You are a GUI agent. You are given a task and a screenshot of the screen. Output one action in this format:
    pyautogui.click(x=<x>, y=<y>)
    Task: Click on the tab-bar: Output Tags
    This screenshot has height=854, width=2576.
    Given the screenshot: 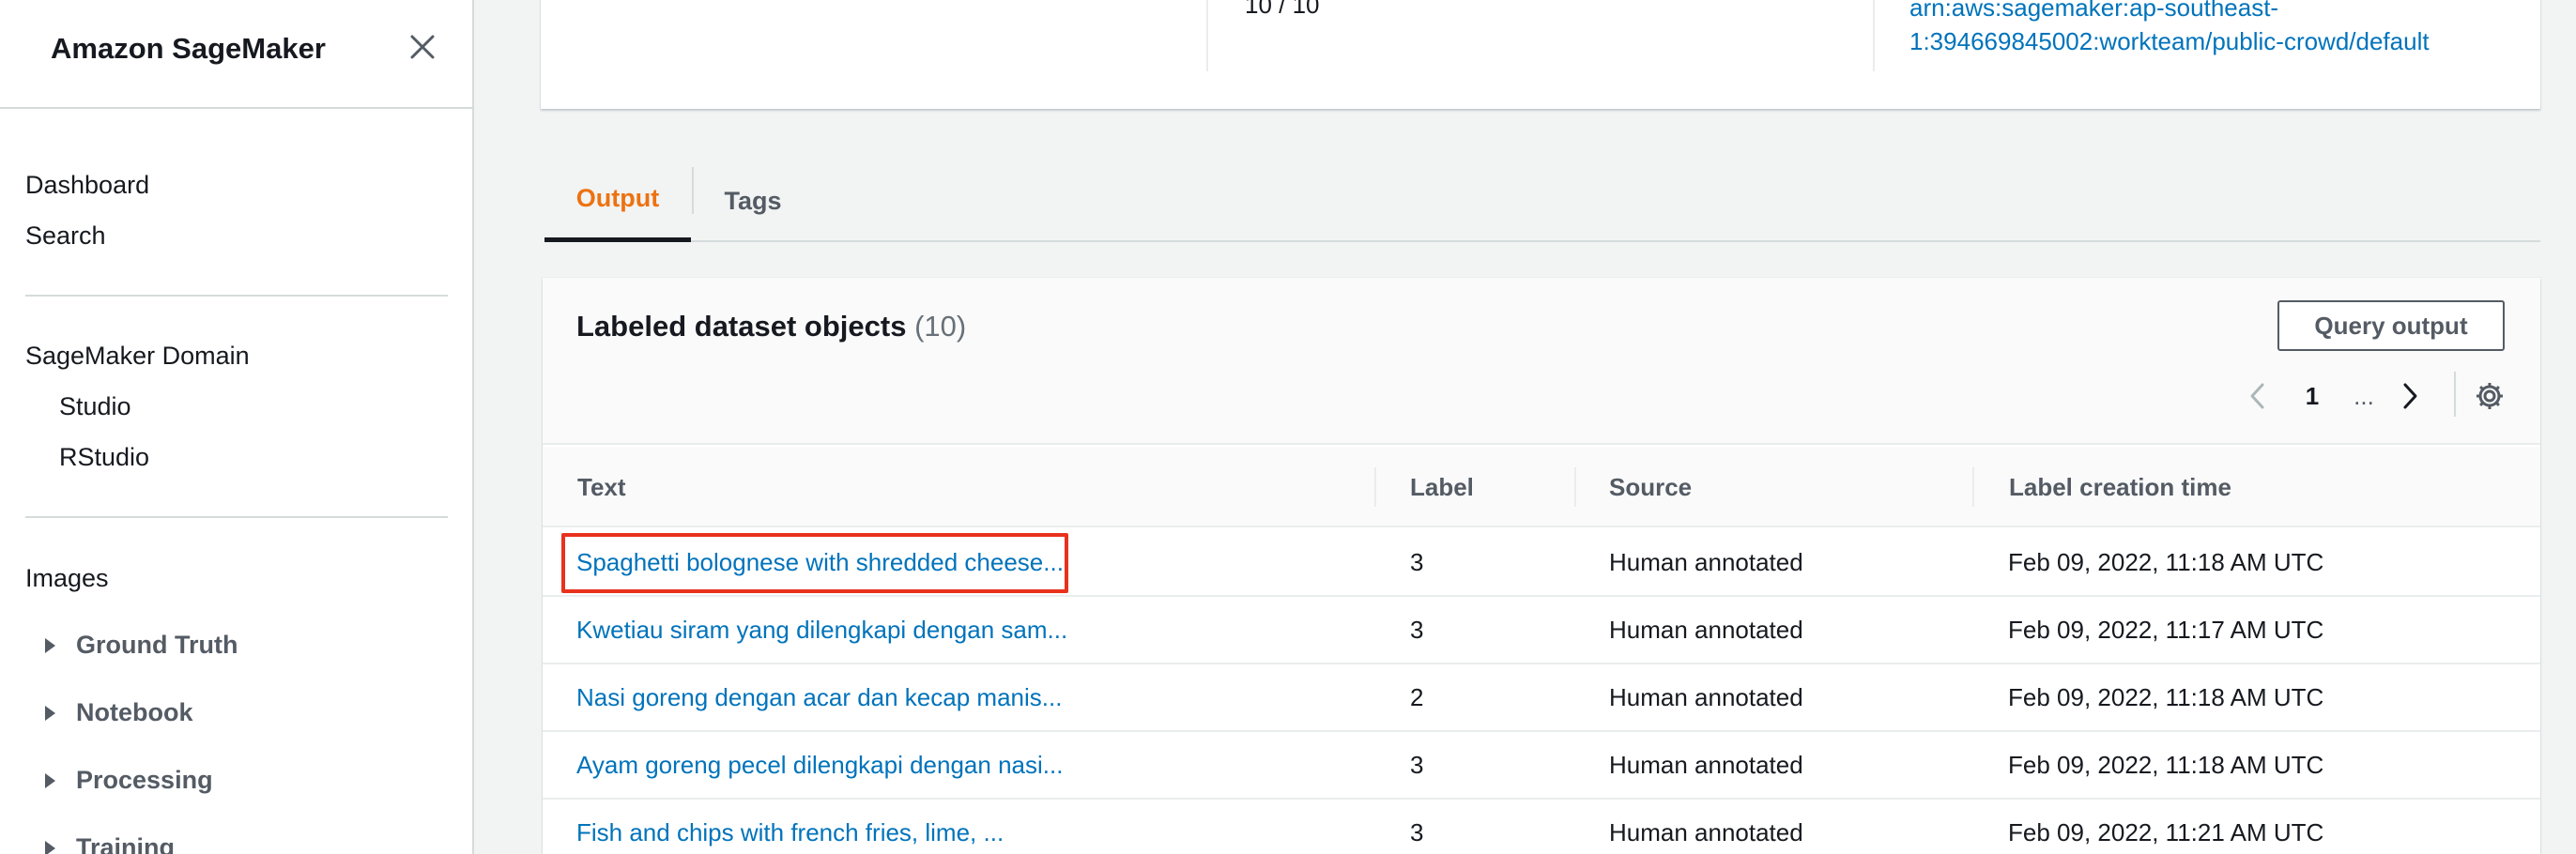 What is the action you would take?
    pyautogui.click(x=1542, y=201)
    